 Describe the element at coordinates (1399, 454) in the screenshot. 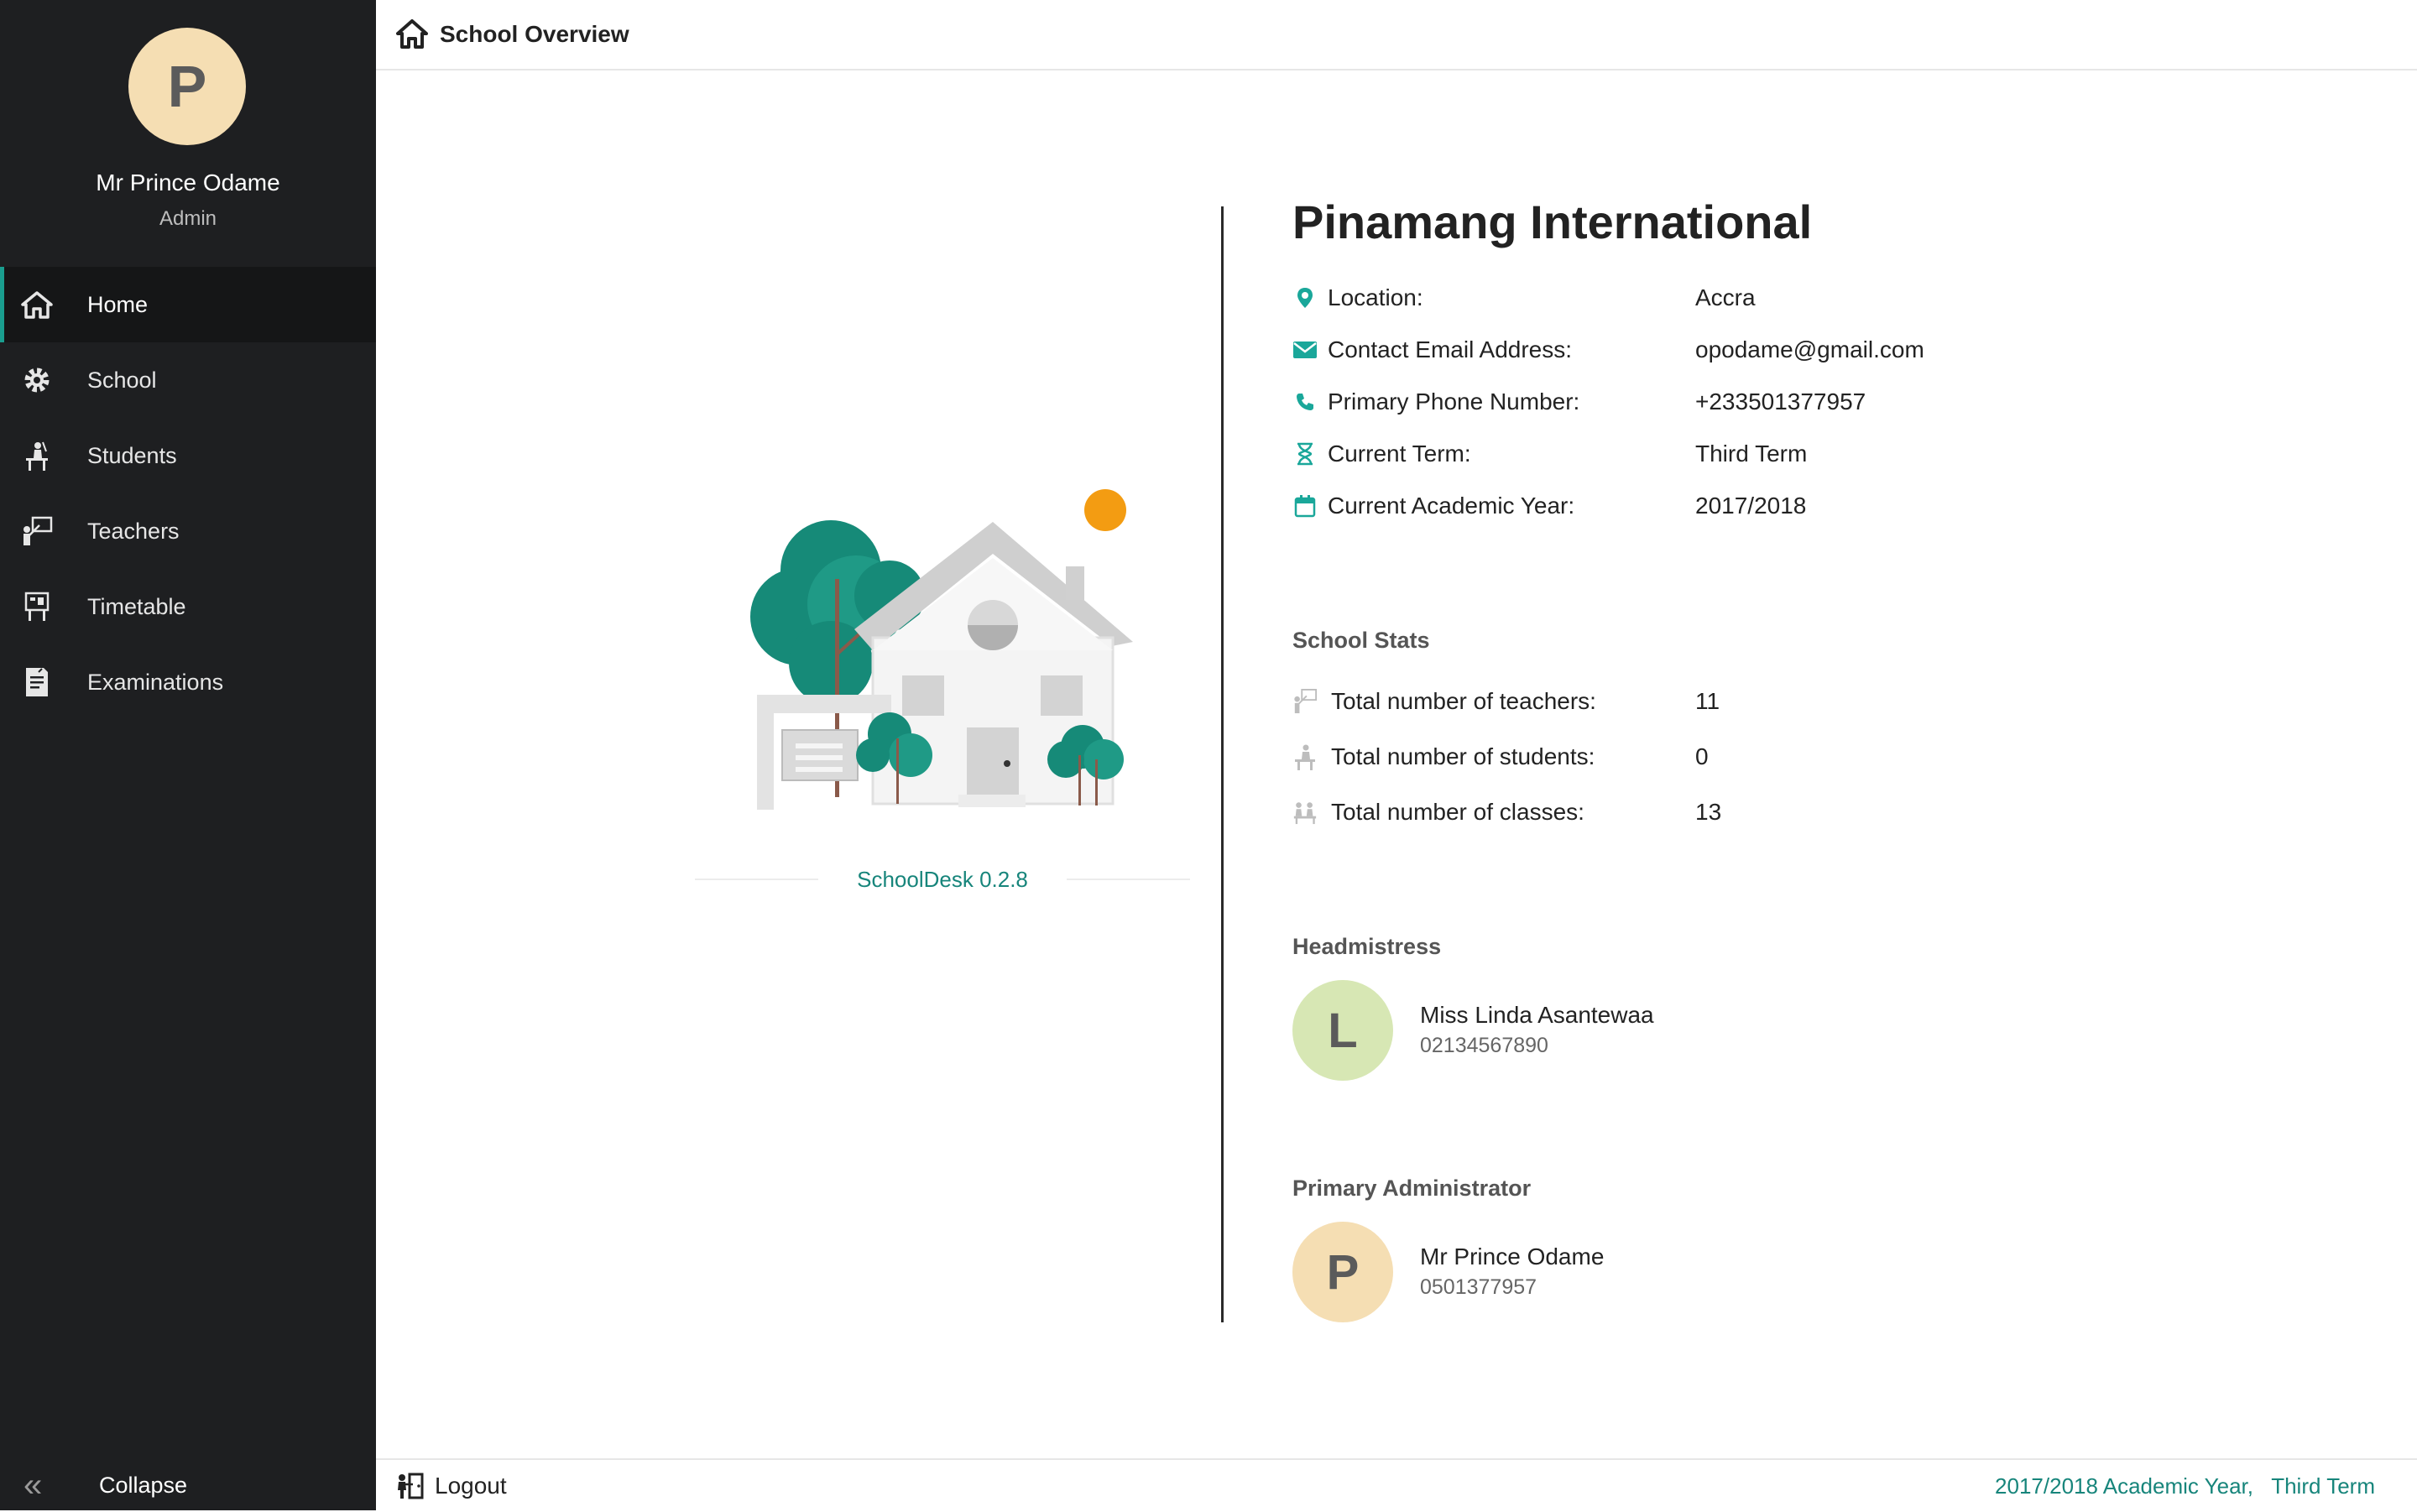

I see `detail-label: Current Term:` at that location.